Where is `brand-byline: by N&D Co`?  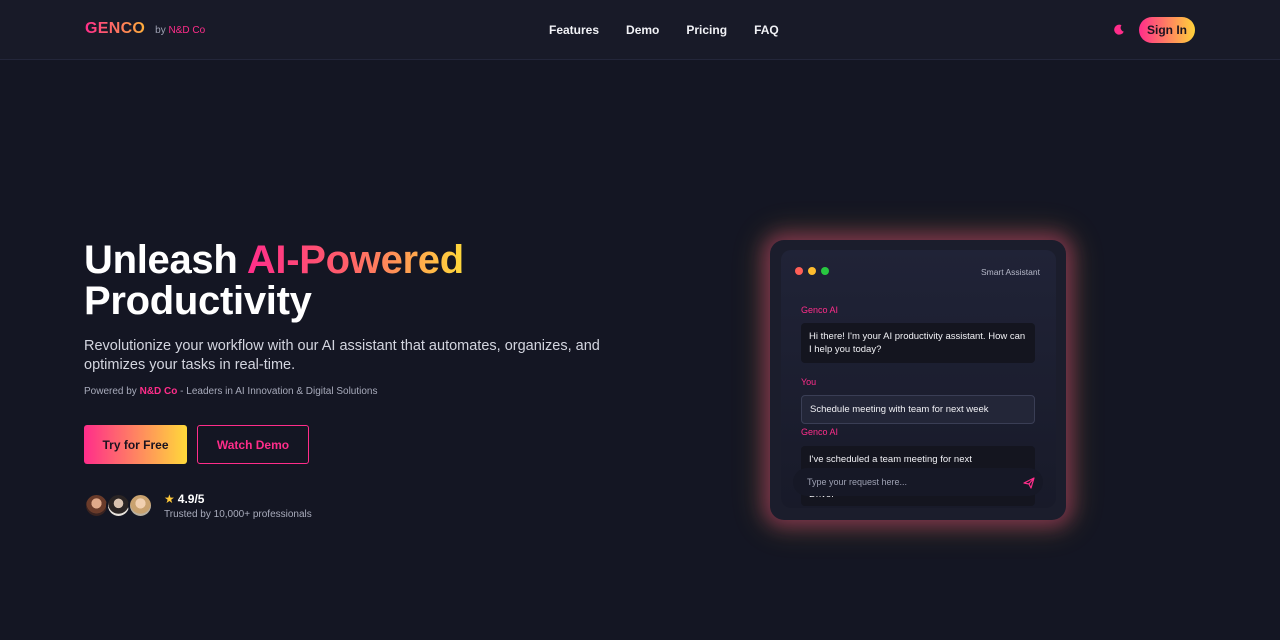
brand-byline: by N&D Co is located at coordinates (180, 30).